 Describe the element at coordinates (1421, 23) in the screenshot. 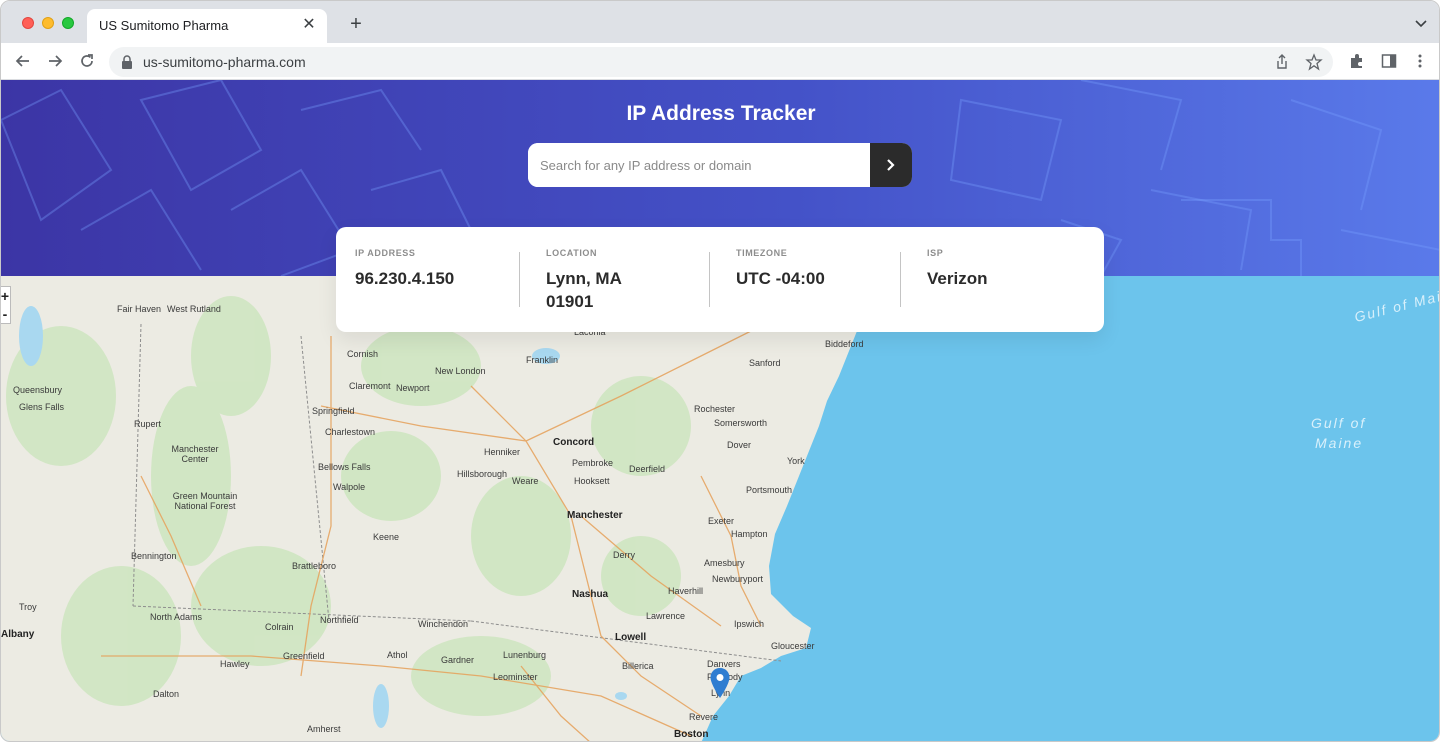

I see `chevron-down-icon` at that location.